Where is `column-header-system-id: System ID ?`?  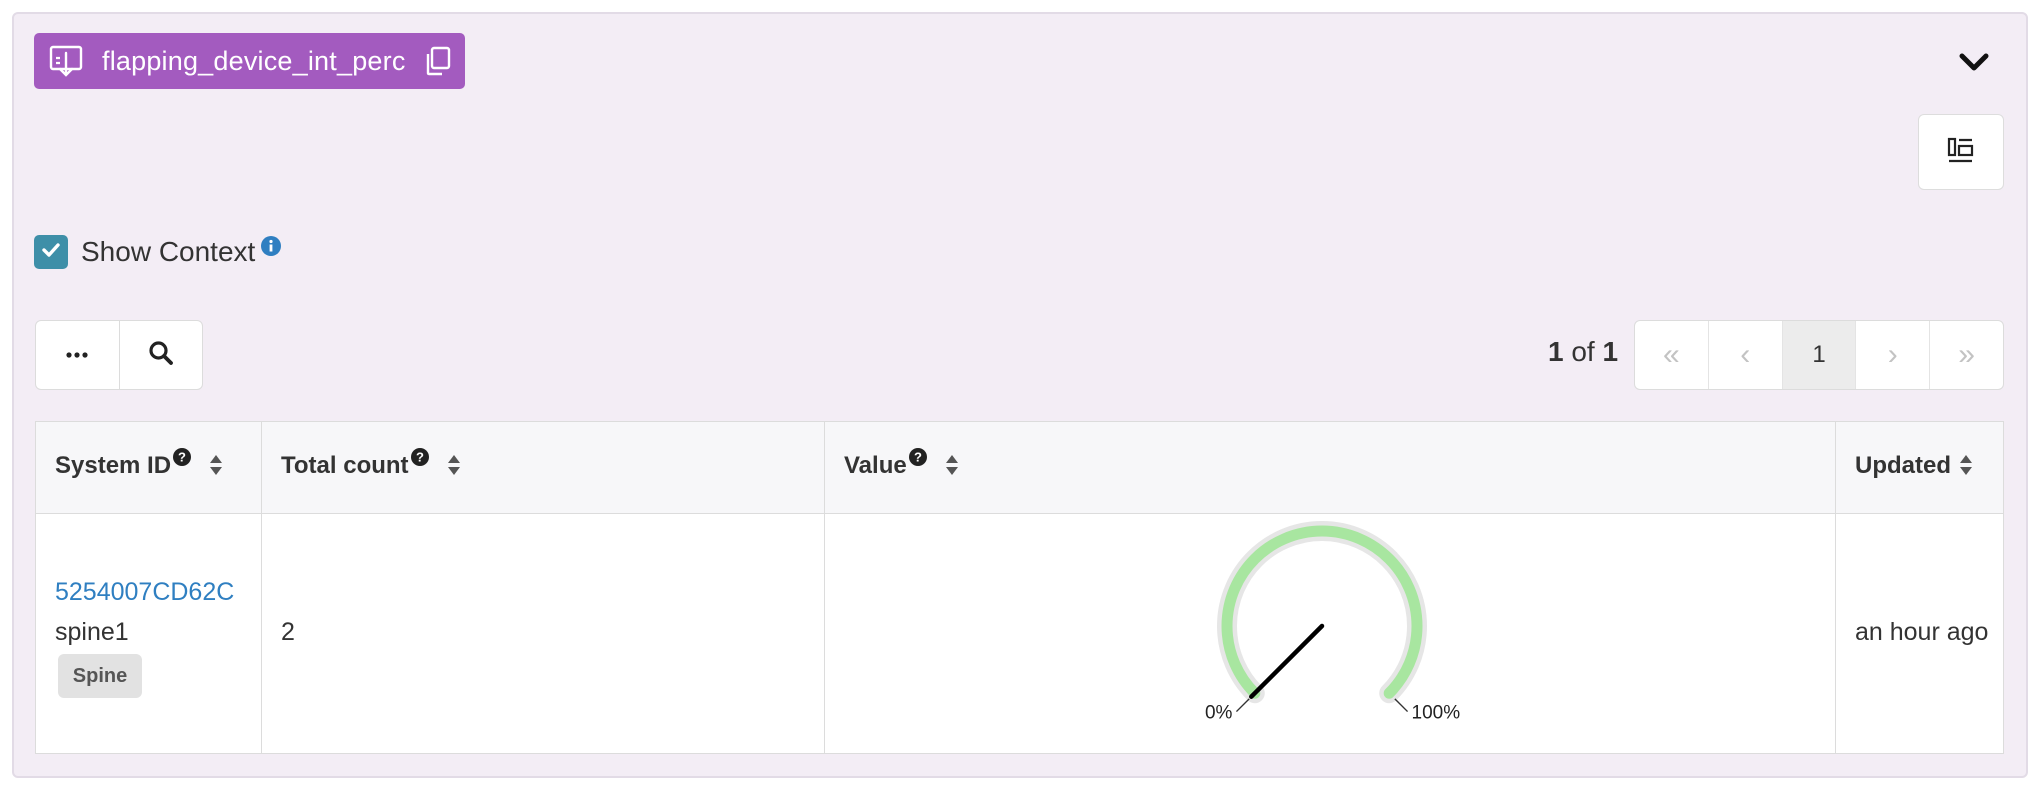
column-header-system-id: System ID ? is located at coordinates (139, 464).